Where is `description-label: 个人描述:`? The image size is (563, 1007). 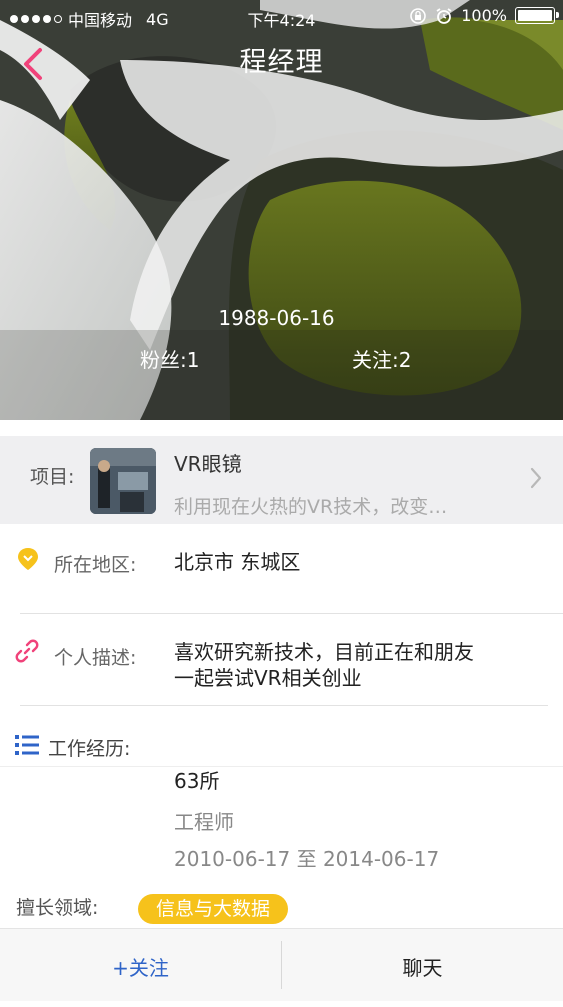 description-label: 个人描述: is located at coordinates (95, 658).